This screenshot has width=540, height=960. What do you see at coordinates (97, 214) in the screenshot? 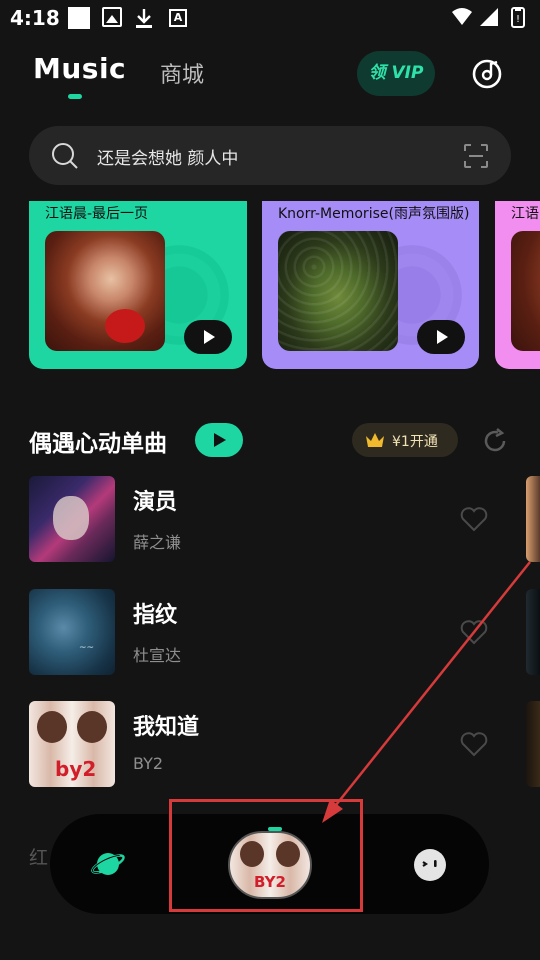
I see `banner-title: 江语晨-最后一页` at bounding box center [97, 214].